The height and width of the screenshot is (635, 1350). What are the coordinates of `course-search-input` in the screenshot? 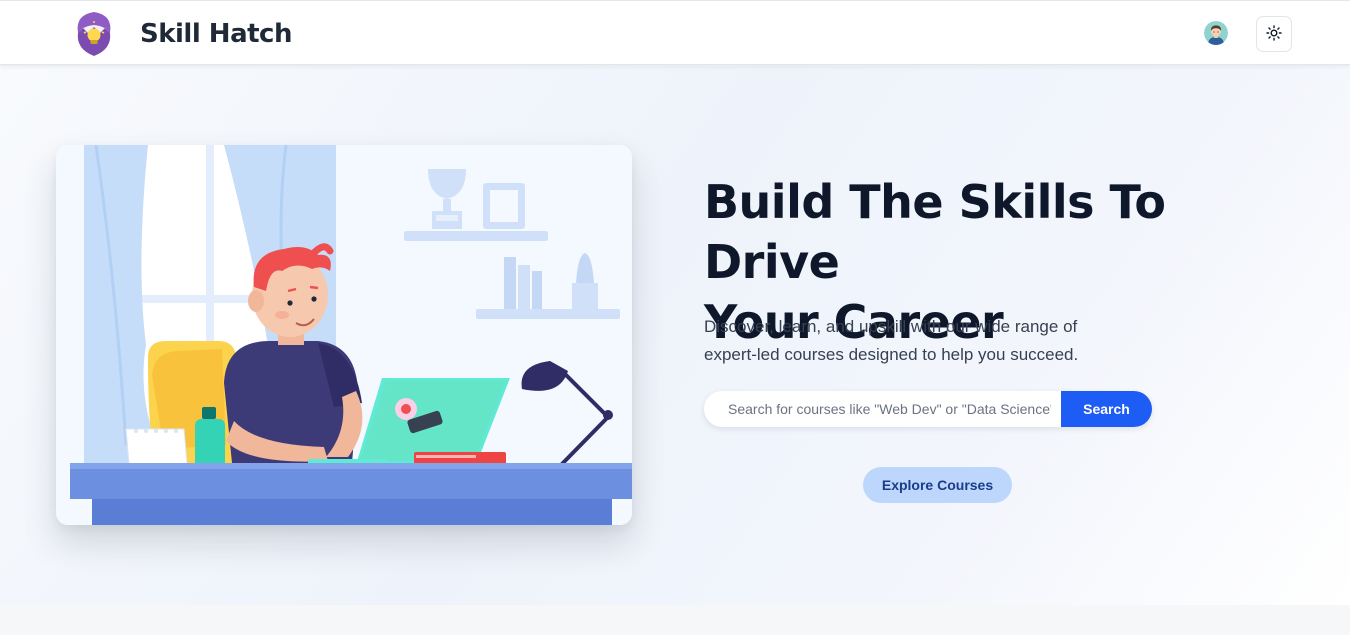 It's located at (882, 409).